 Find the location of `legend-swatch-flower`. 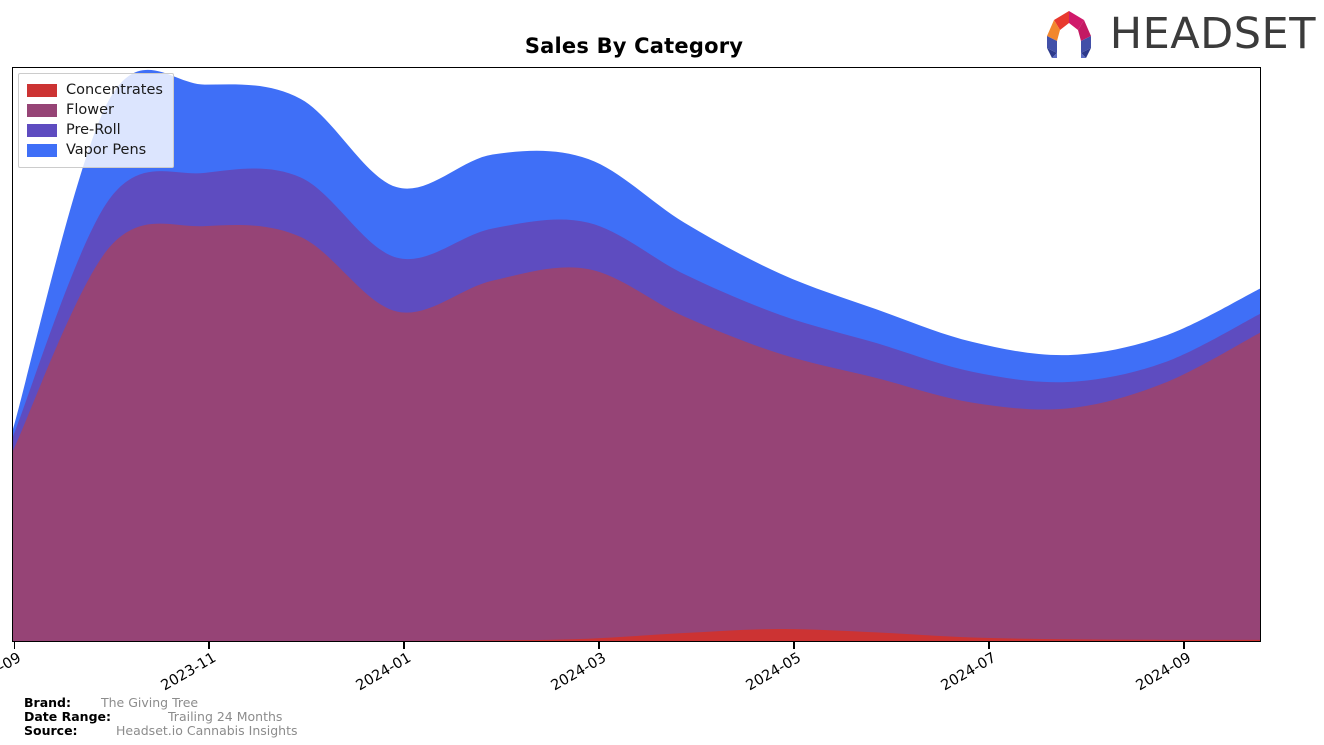

legend-swatch-flower is located at coordinates (42, 110).